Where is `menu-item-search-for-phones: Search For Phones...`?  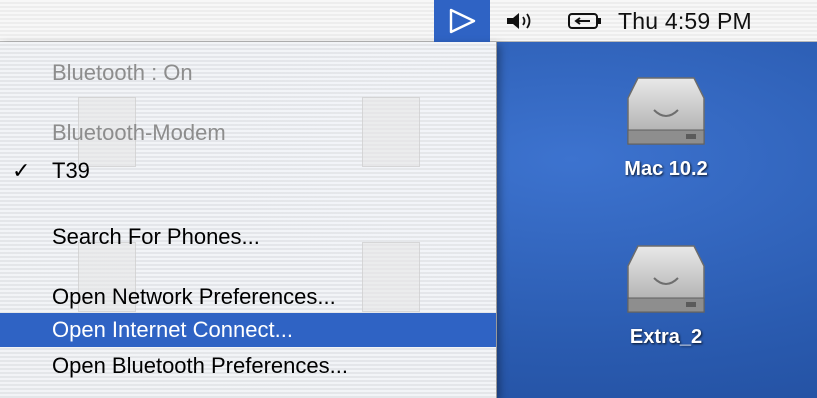
menu-item-search-for-phones: Search For Phones... is located at coordinates (248, 237).